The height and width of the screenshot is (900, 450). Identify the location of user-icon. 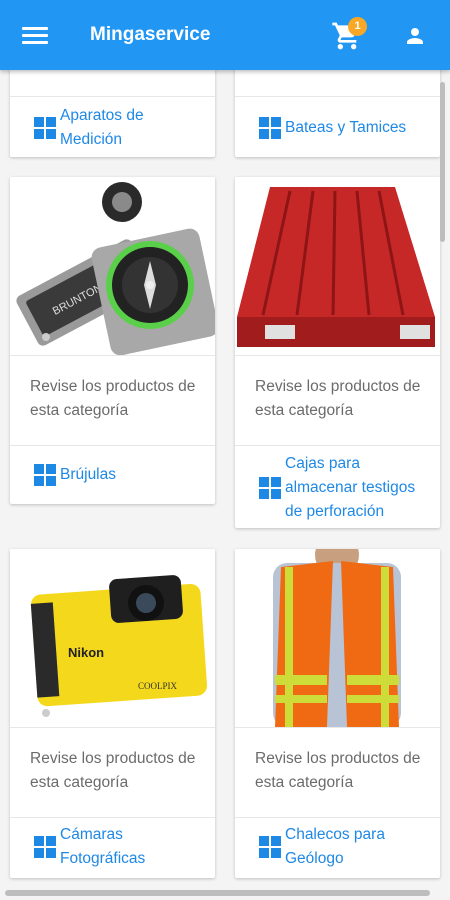
(415, 36).